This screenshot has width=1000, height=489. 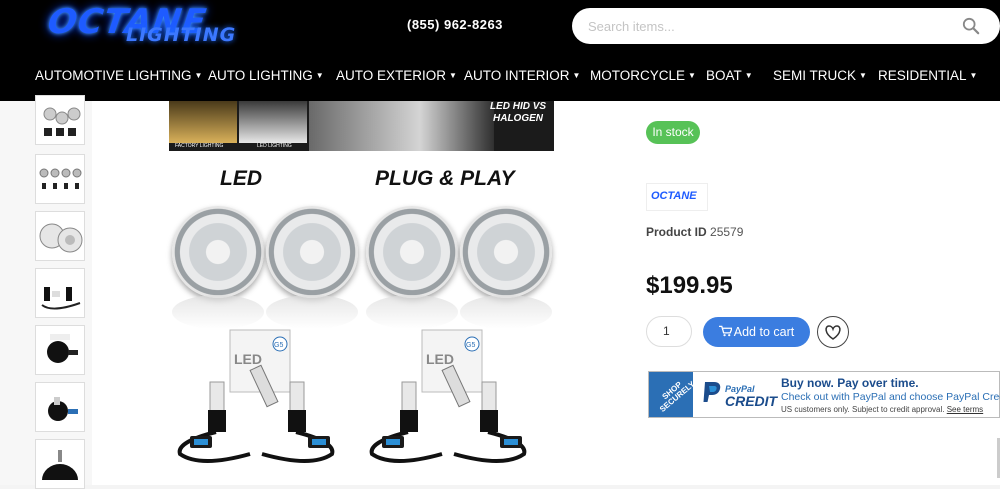 What do you see at coordinates (675, 396) in the screenshot?
I see `ribbon-text: SHOP SECURELY` at bounding box center [675, 396].